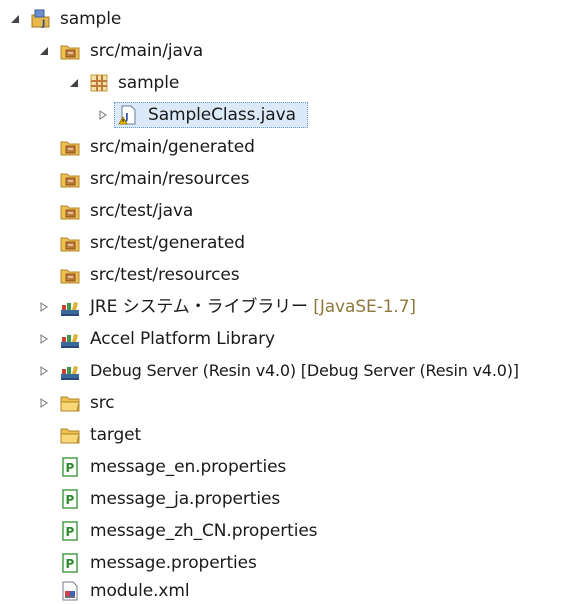 The height and width of the screenshot is (604, 582). I want to click on java-project-icon: J, so click(40, 19).